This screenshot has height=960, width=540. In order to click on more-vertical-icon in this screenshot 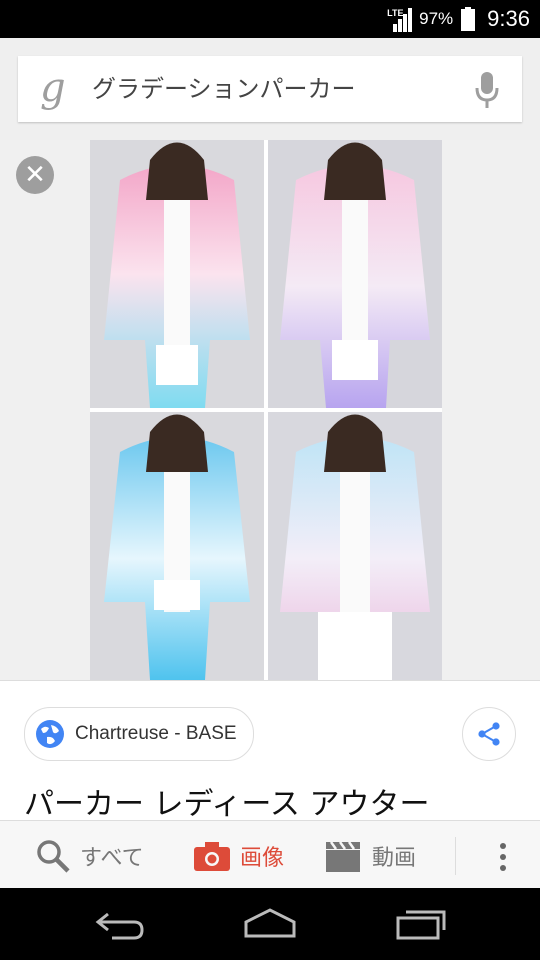, I will do `click(503, 857)`.